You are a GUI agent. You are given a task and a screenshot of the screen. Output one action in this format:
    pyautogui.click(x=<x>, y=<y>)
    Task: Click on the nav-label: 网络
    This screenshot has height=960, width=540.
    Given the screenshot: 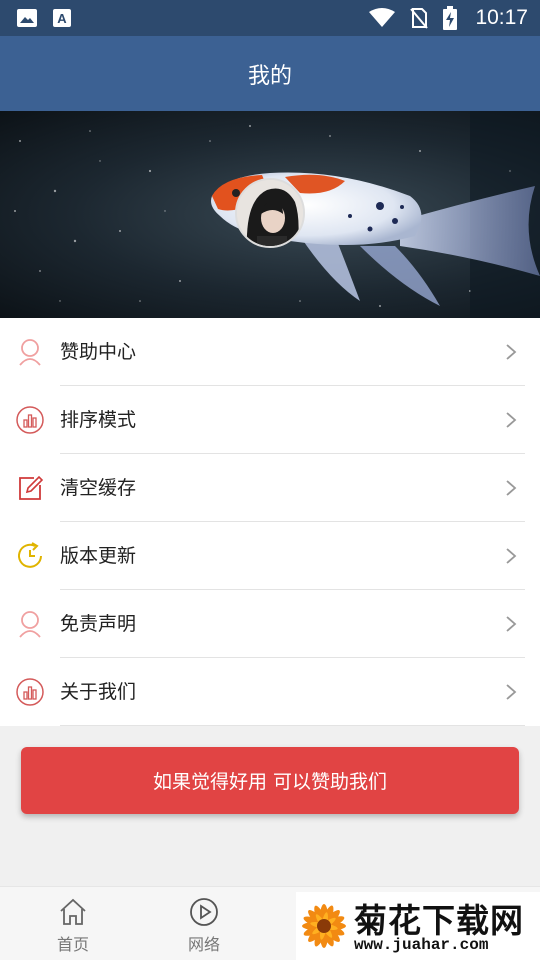 What is the action you would take?
    pyautogui.click(x=203, y=944)
    